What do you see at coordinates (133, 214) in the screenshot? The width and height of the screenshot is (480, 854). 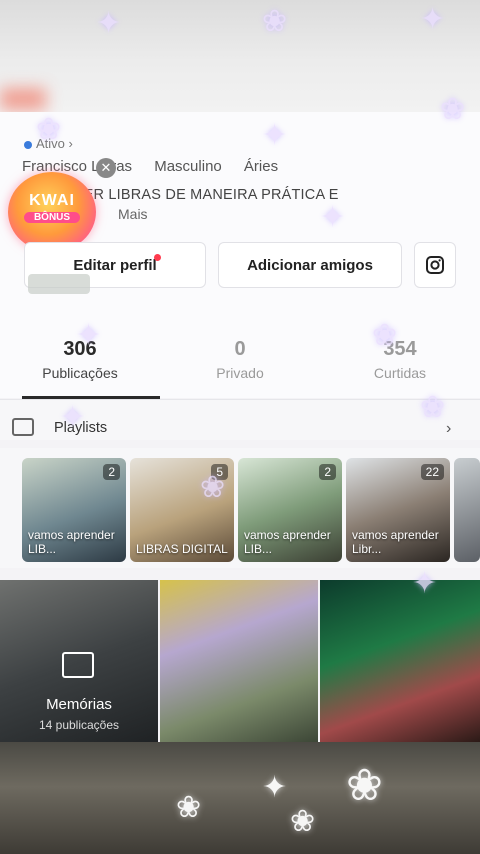 I see `bio-more-link: Mais` at bounding box center [133, 214].